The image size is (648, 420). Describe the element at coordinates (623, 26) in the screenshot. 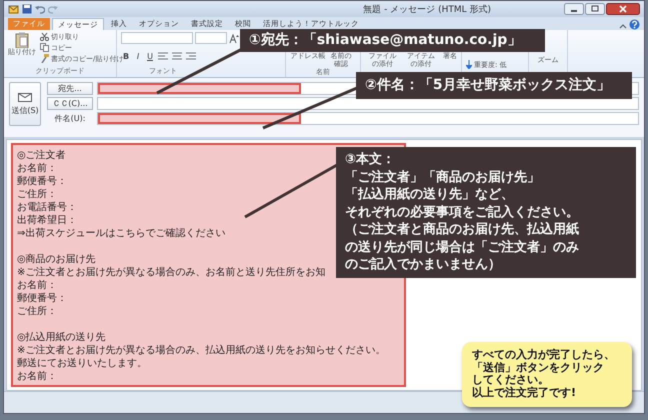

I see `collapse-ribbon-icon` at that location.